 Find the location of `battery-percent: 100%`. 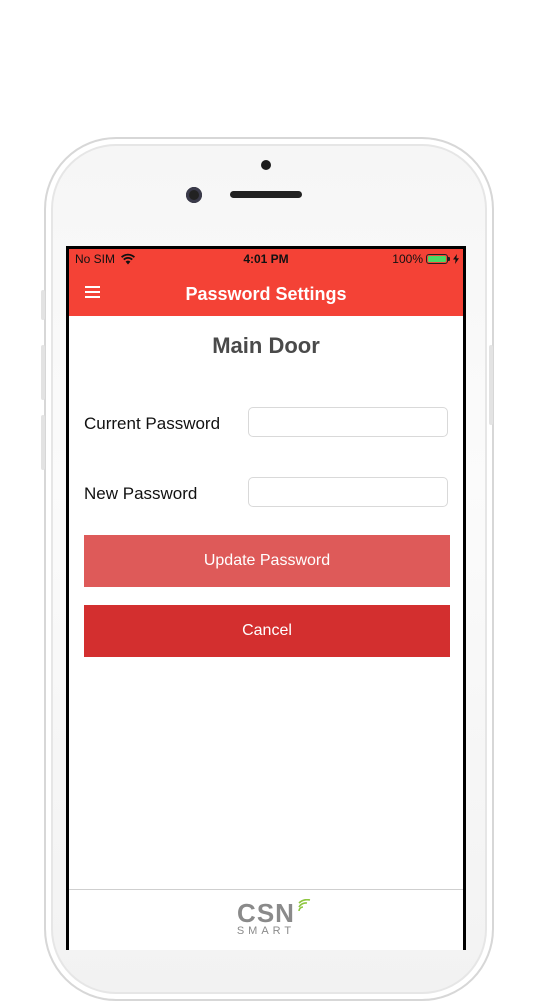

battery-percent: 100% is located at coordinates (407, 259).